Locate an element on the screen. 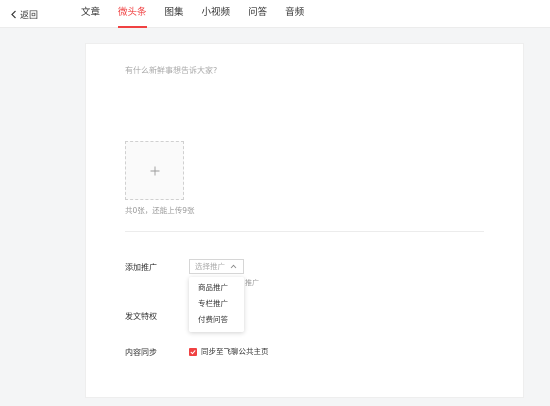 The image size is (550, 406). sync-option: 同步至飞聊公共主页 is located at coordinates (229, 351).